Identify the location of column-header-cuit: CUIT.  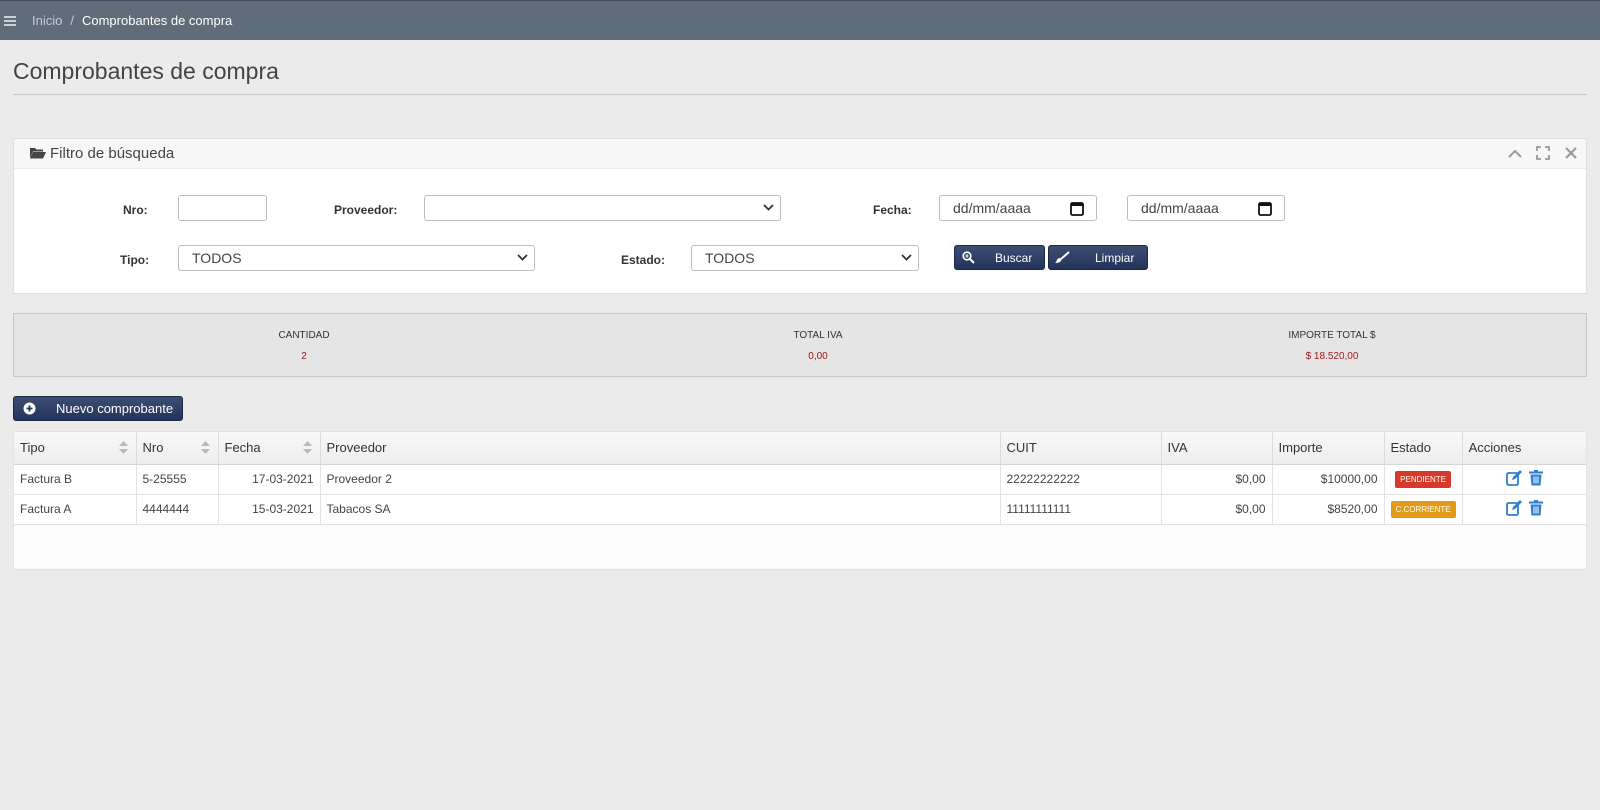
(1081, 448).